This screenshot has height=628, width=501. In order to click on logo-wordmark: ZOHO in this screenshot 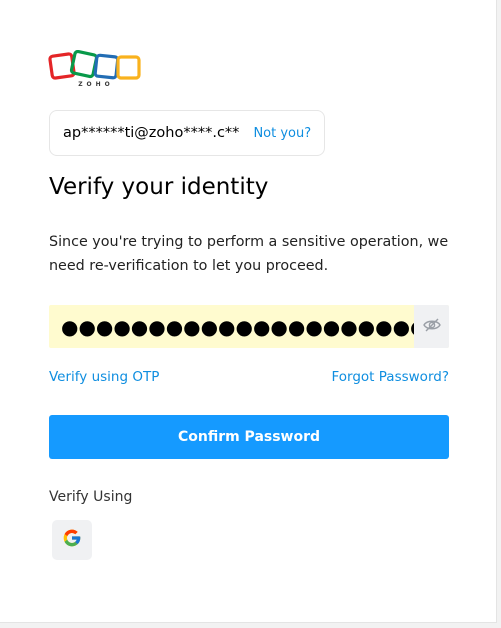, I will do `click(96, 84)`.